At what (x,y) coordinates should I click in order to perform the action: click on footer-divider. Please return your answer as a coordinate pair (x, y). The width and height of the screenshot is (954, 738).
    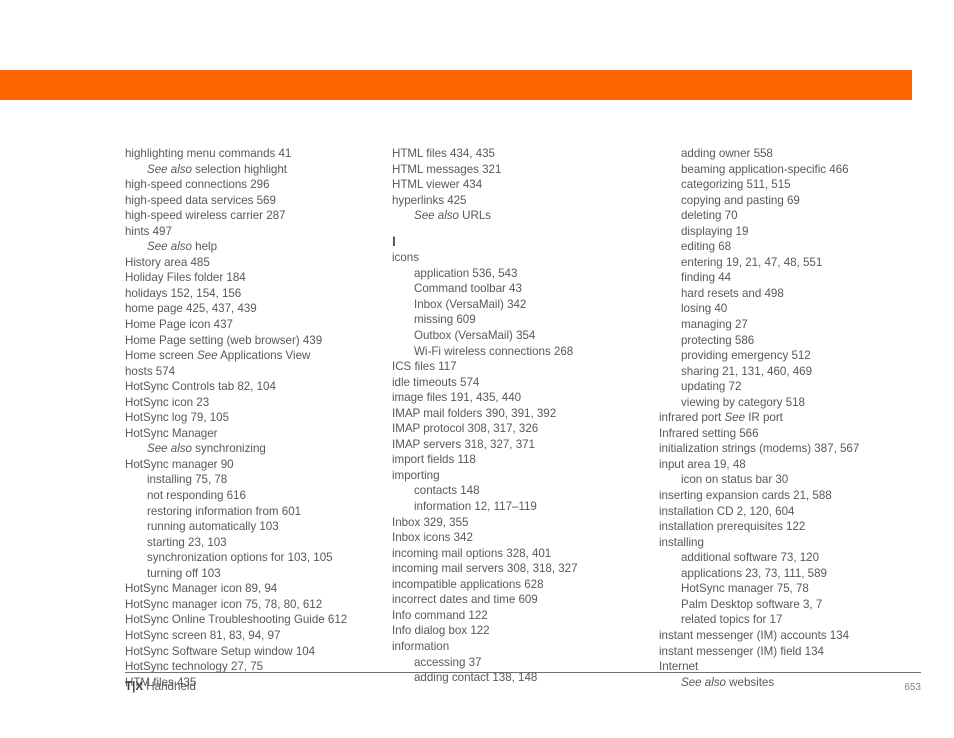
    Looking at the image, I should click on (523, 672).